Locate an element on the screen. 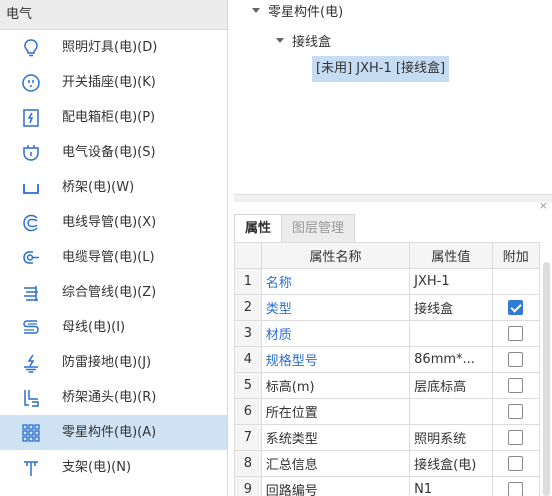 The width and height of the screenshot is (552, 496). nav-item-distribution-box: 配电箱柜(电)(P) is located at coordinates (113, 117).